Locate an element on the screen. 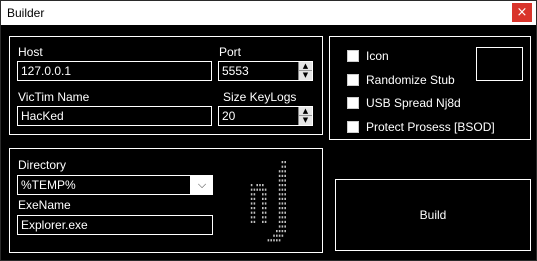 The image size is (537, 261). close-button: × is located at coordinates (522, 12).